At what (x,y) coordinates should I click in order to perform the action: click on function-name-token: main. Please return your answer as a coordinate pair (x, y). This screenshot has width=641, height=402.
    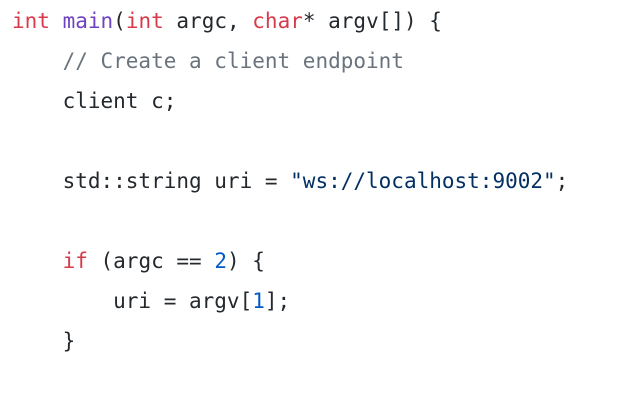
    Looking at the image, I should click on (88, 21).